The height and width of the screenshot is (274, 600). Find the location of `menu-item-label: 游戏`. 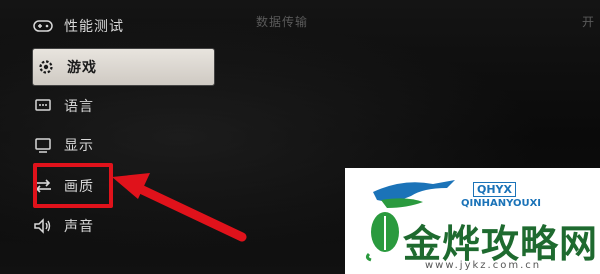

menu-item-label: 游戏 is located at coordinates (82, 68).